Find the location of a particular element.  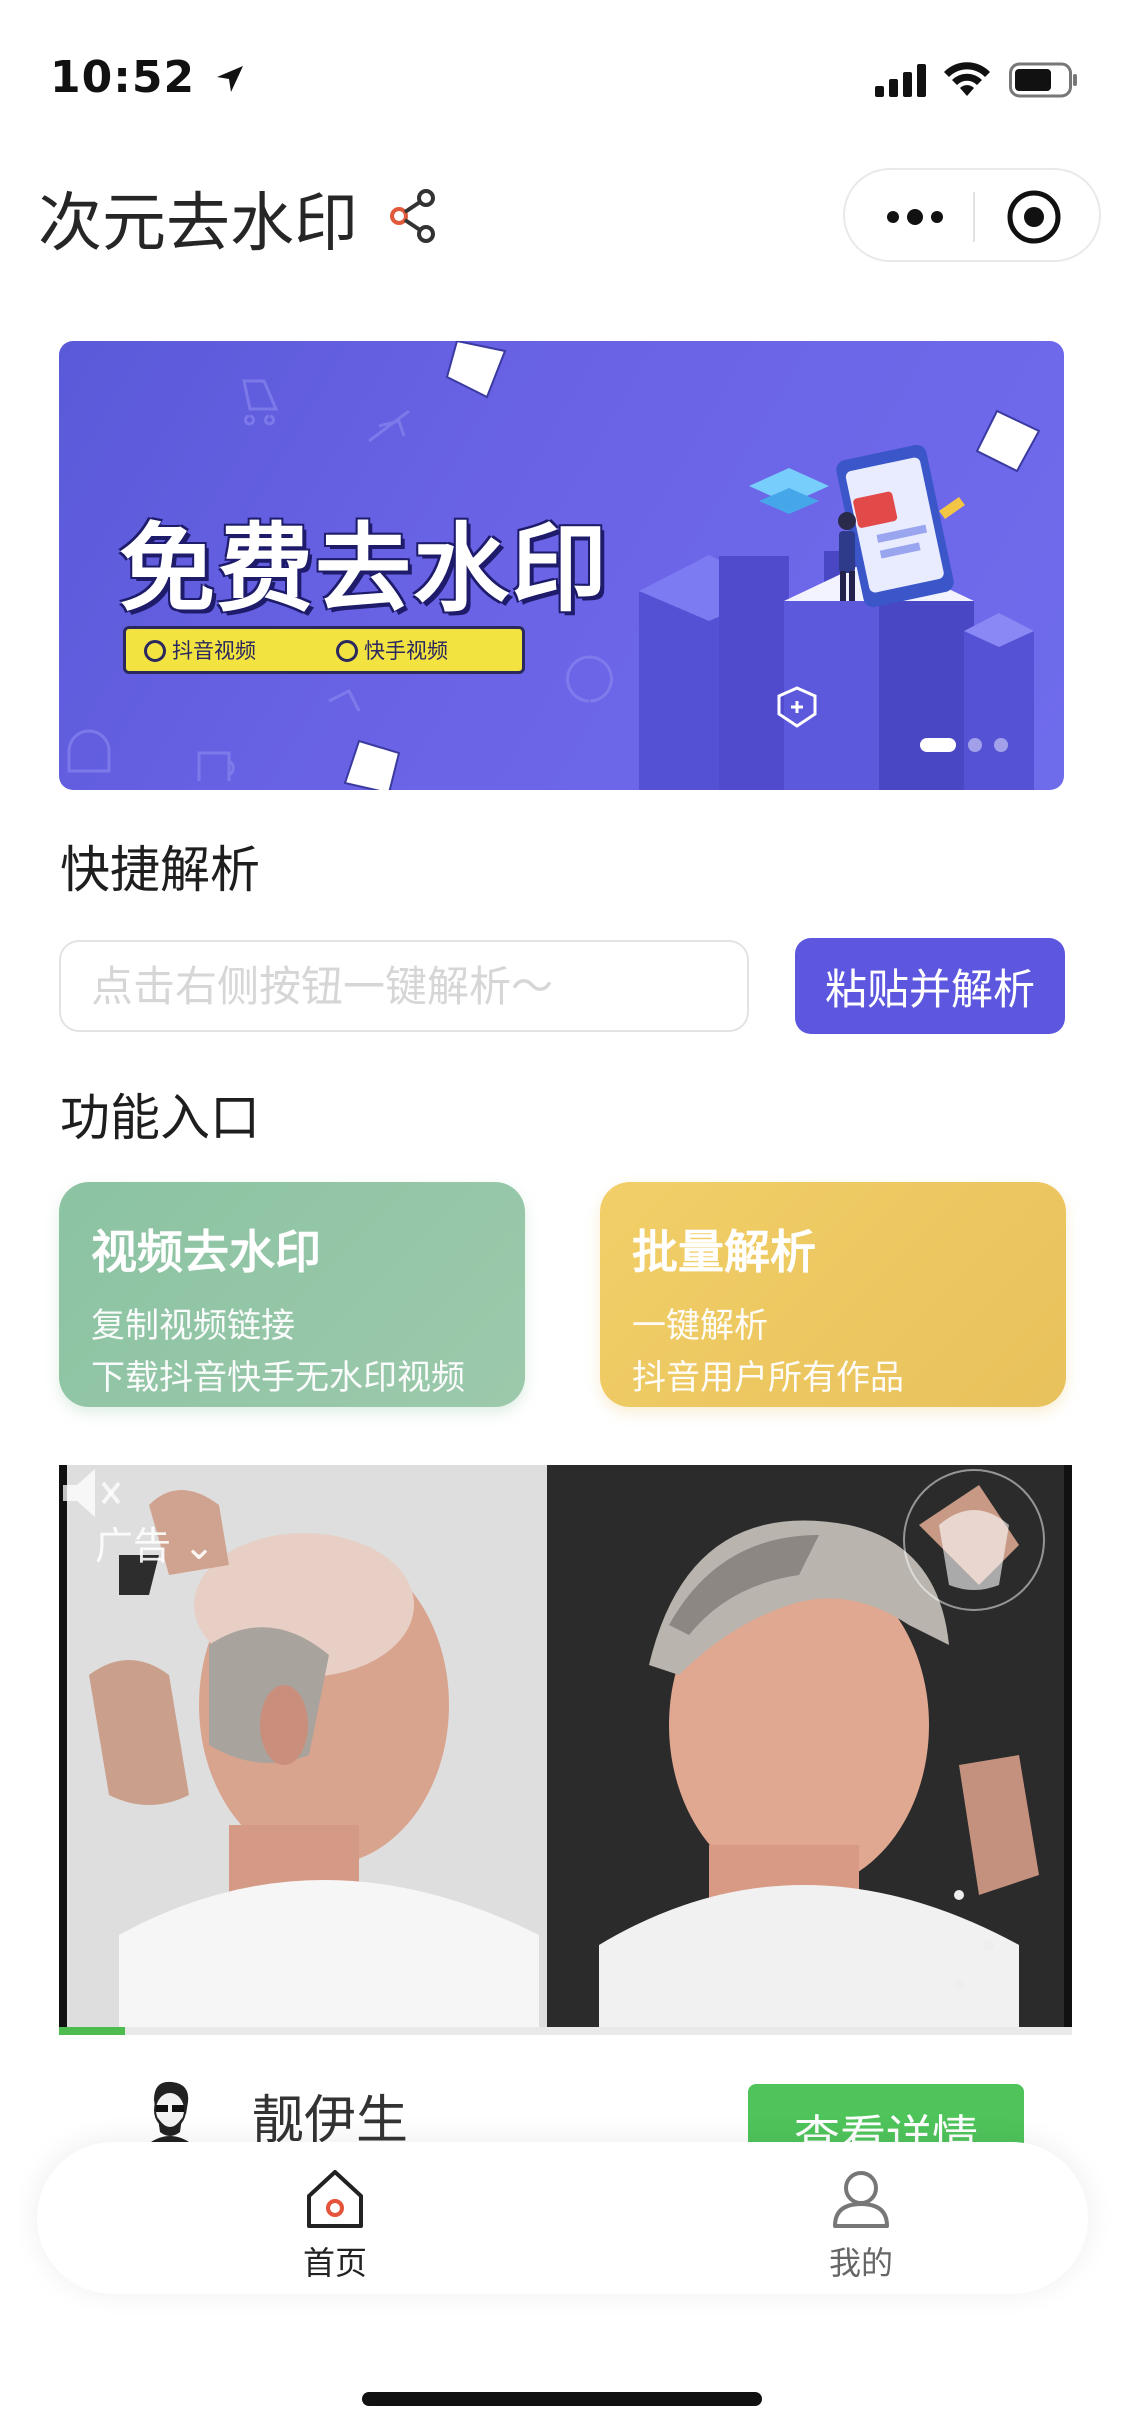

card-title: 批量解析 is located at coordinates (724, 1252).